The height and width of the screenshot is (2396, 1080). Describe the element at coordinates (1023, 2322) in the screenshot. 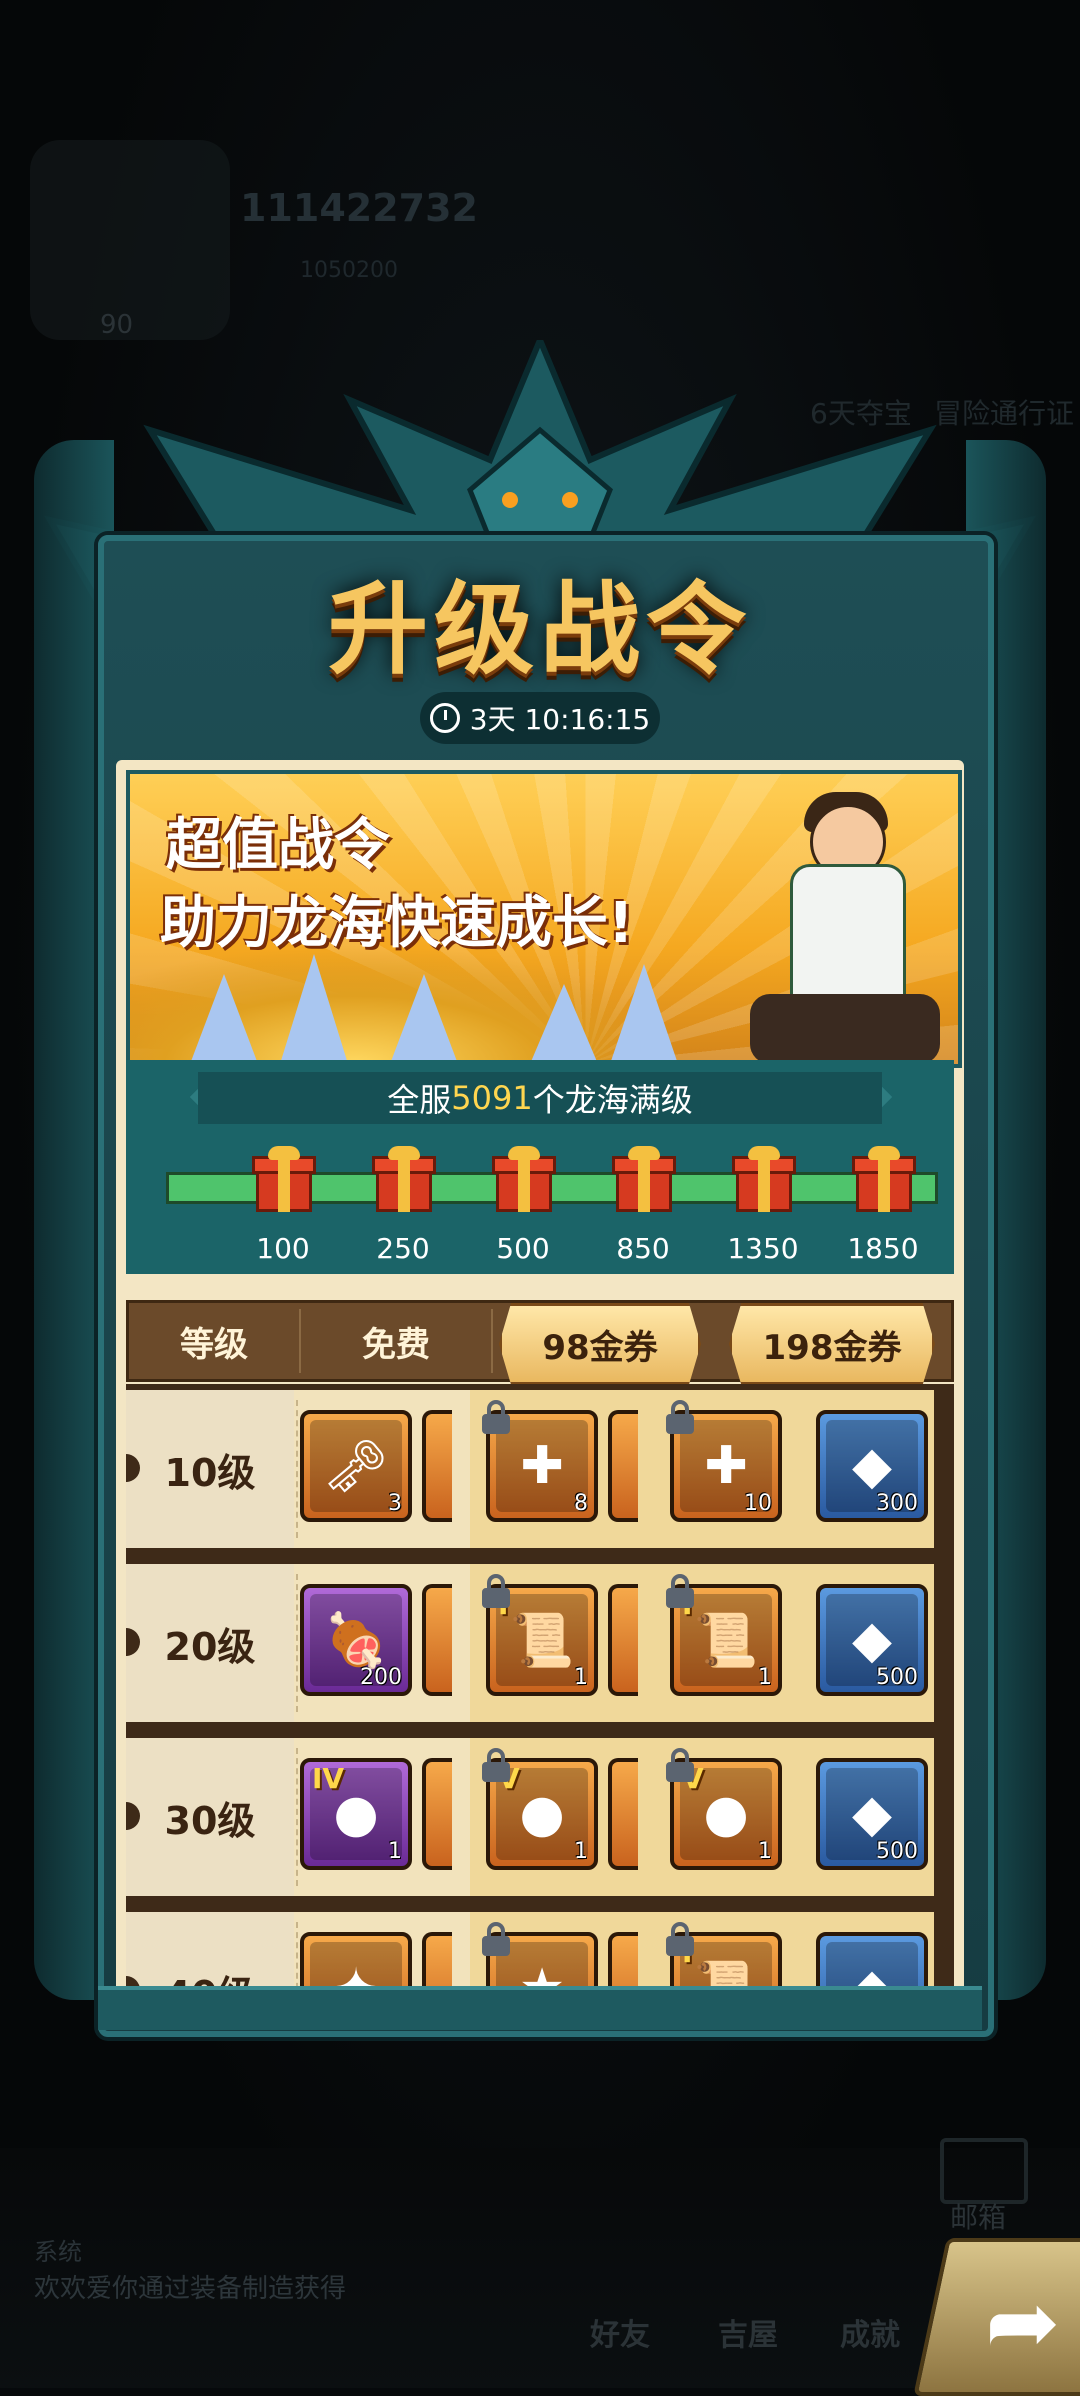

I see `share-arrow-icon: ➦` at that location.